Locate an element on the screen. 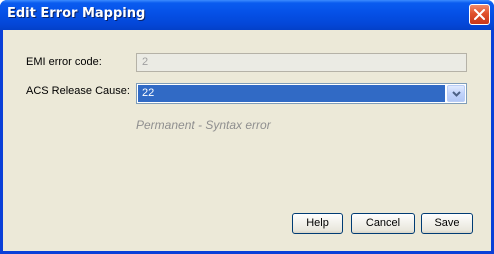 The height and width of the screenshot is (254, 494). dropdown-button is located at coordinates (456, 93).